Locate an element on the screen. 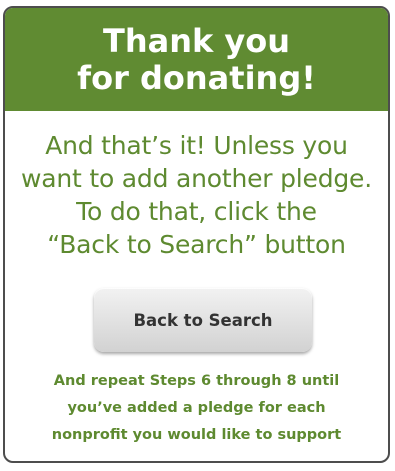 This screenshot has height=471, width=395. instruction-line-1: And that’s it! Unless you is located at coordinates (196, 145).